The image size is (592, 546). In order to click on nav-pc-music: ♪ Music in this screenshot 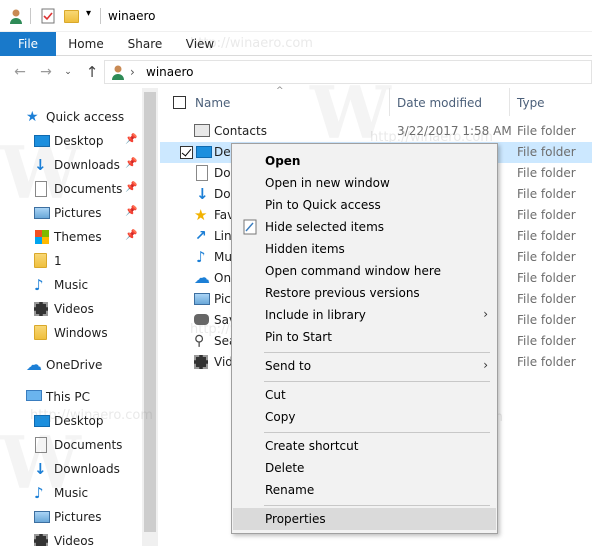, I will do `click(71, 493)`.